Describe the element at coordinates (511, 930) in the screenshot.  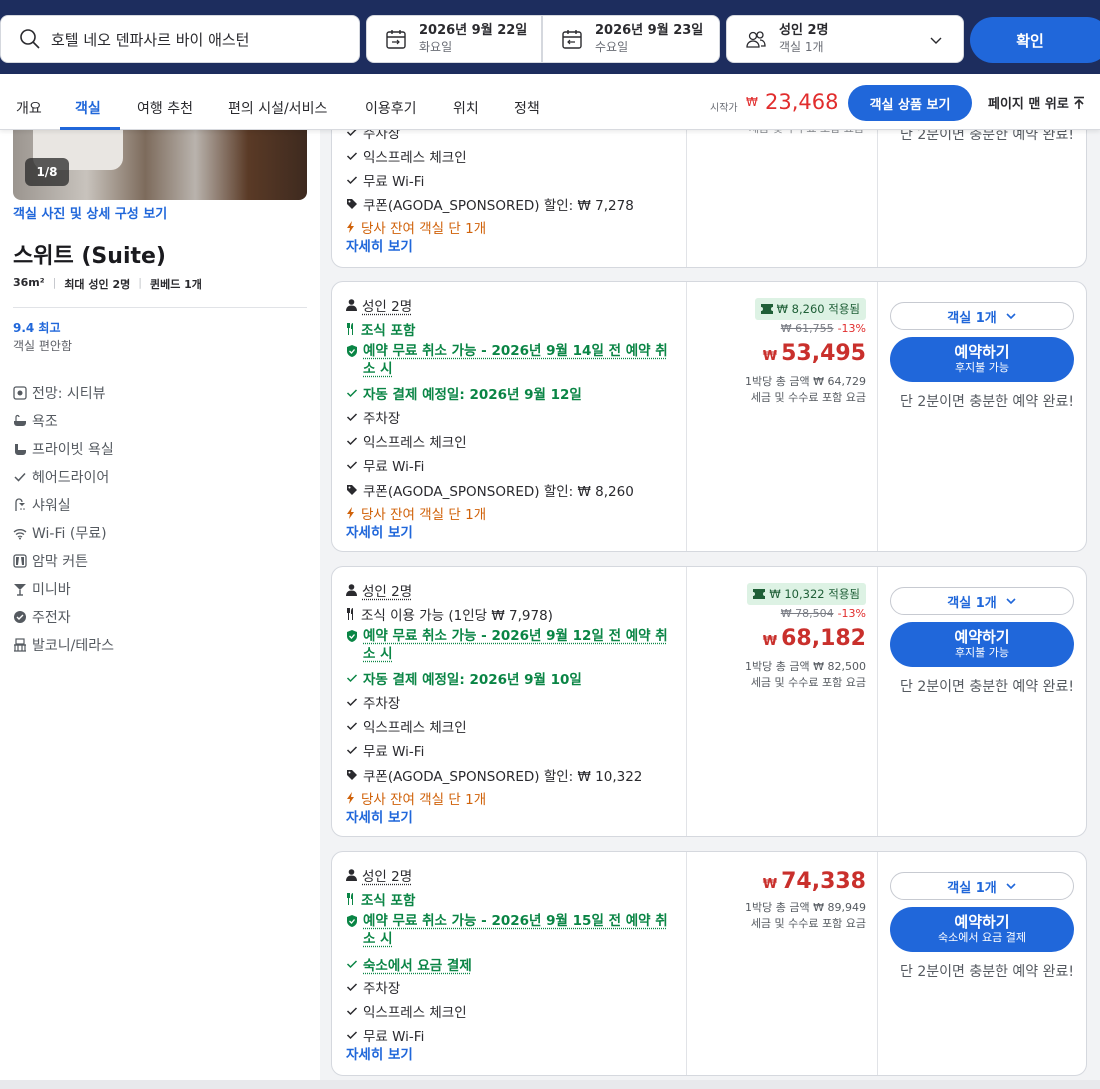
I see `feature-free-cancel: 예약 무료 취소 가능 - 2026년 9월 15일 전 예약 취소 시` at that location.